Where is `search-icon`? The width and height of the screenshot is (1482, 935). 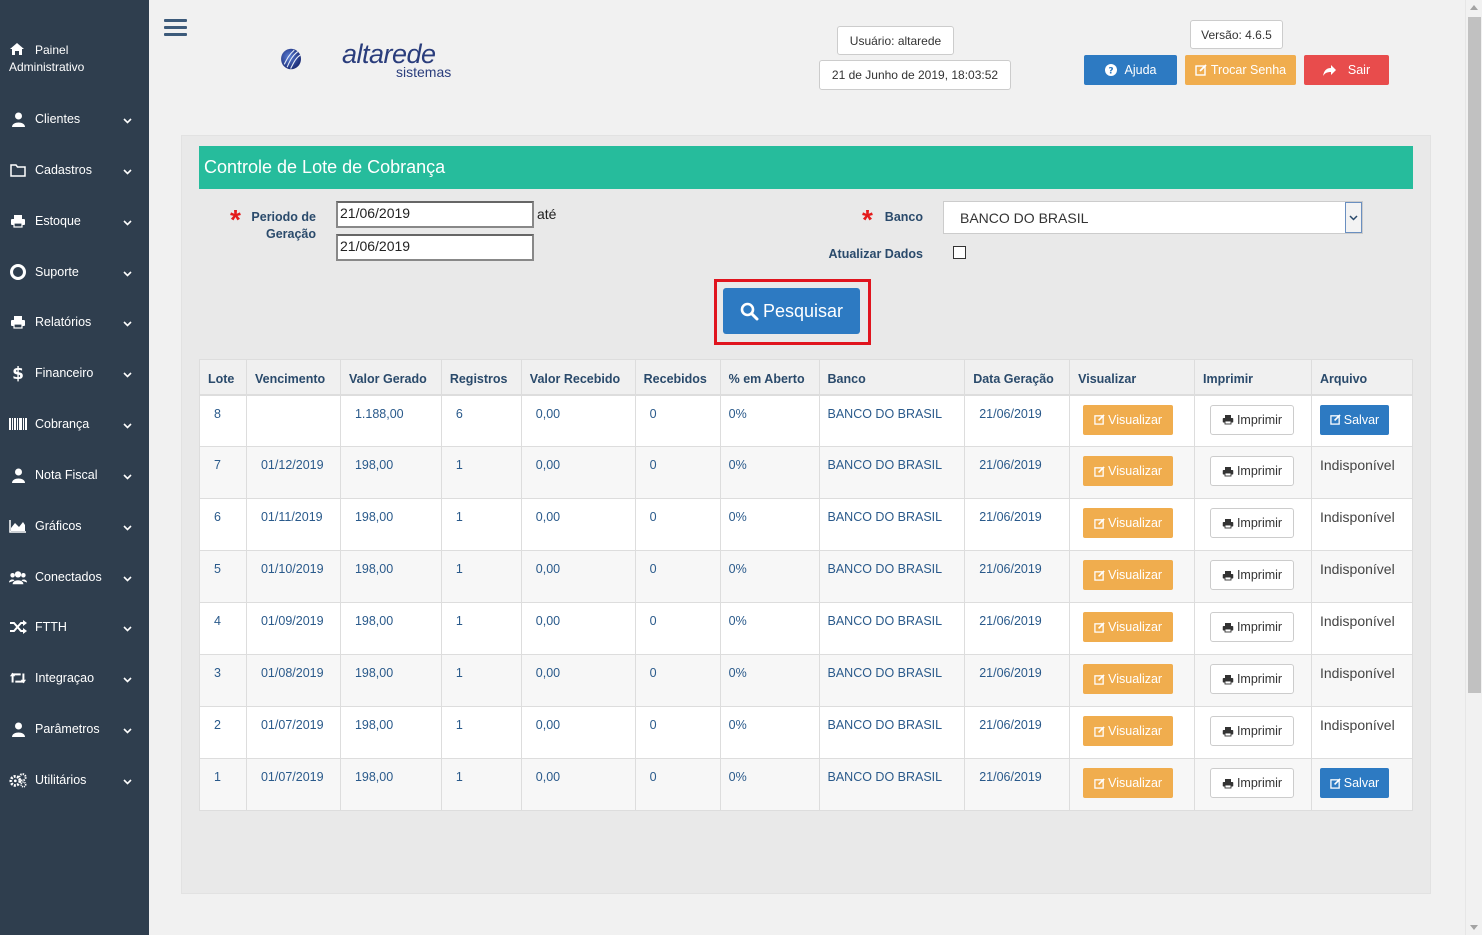
search-icon is located at coordinates (749, 311).